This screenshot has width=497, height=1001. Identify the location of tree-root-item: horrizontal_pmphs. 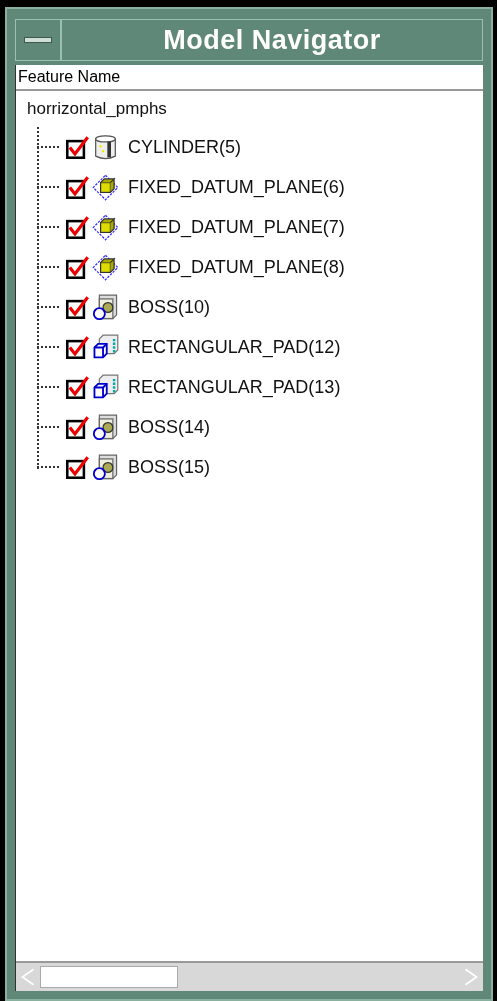
(255, 113).